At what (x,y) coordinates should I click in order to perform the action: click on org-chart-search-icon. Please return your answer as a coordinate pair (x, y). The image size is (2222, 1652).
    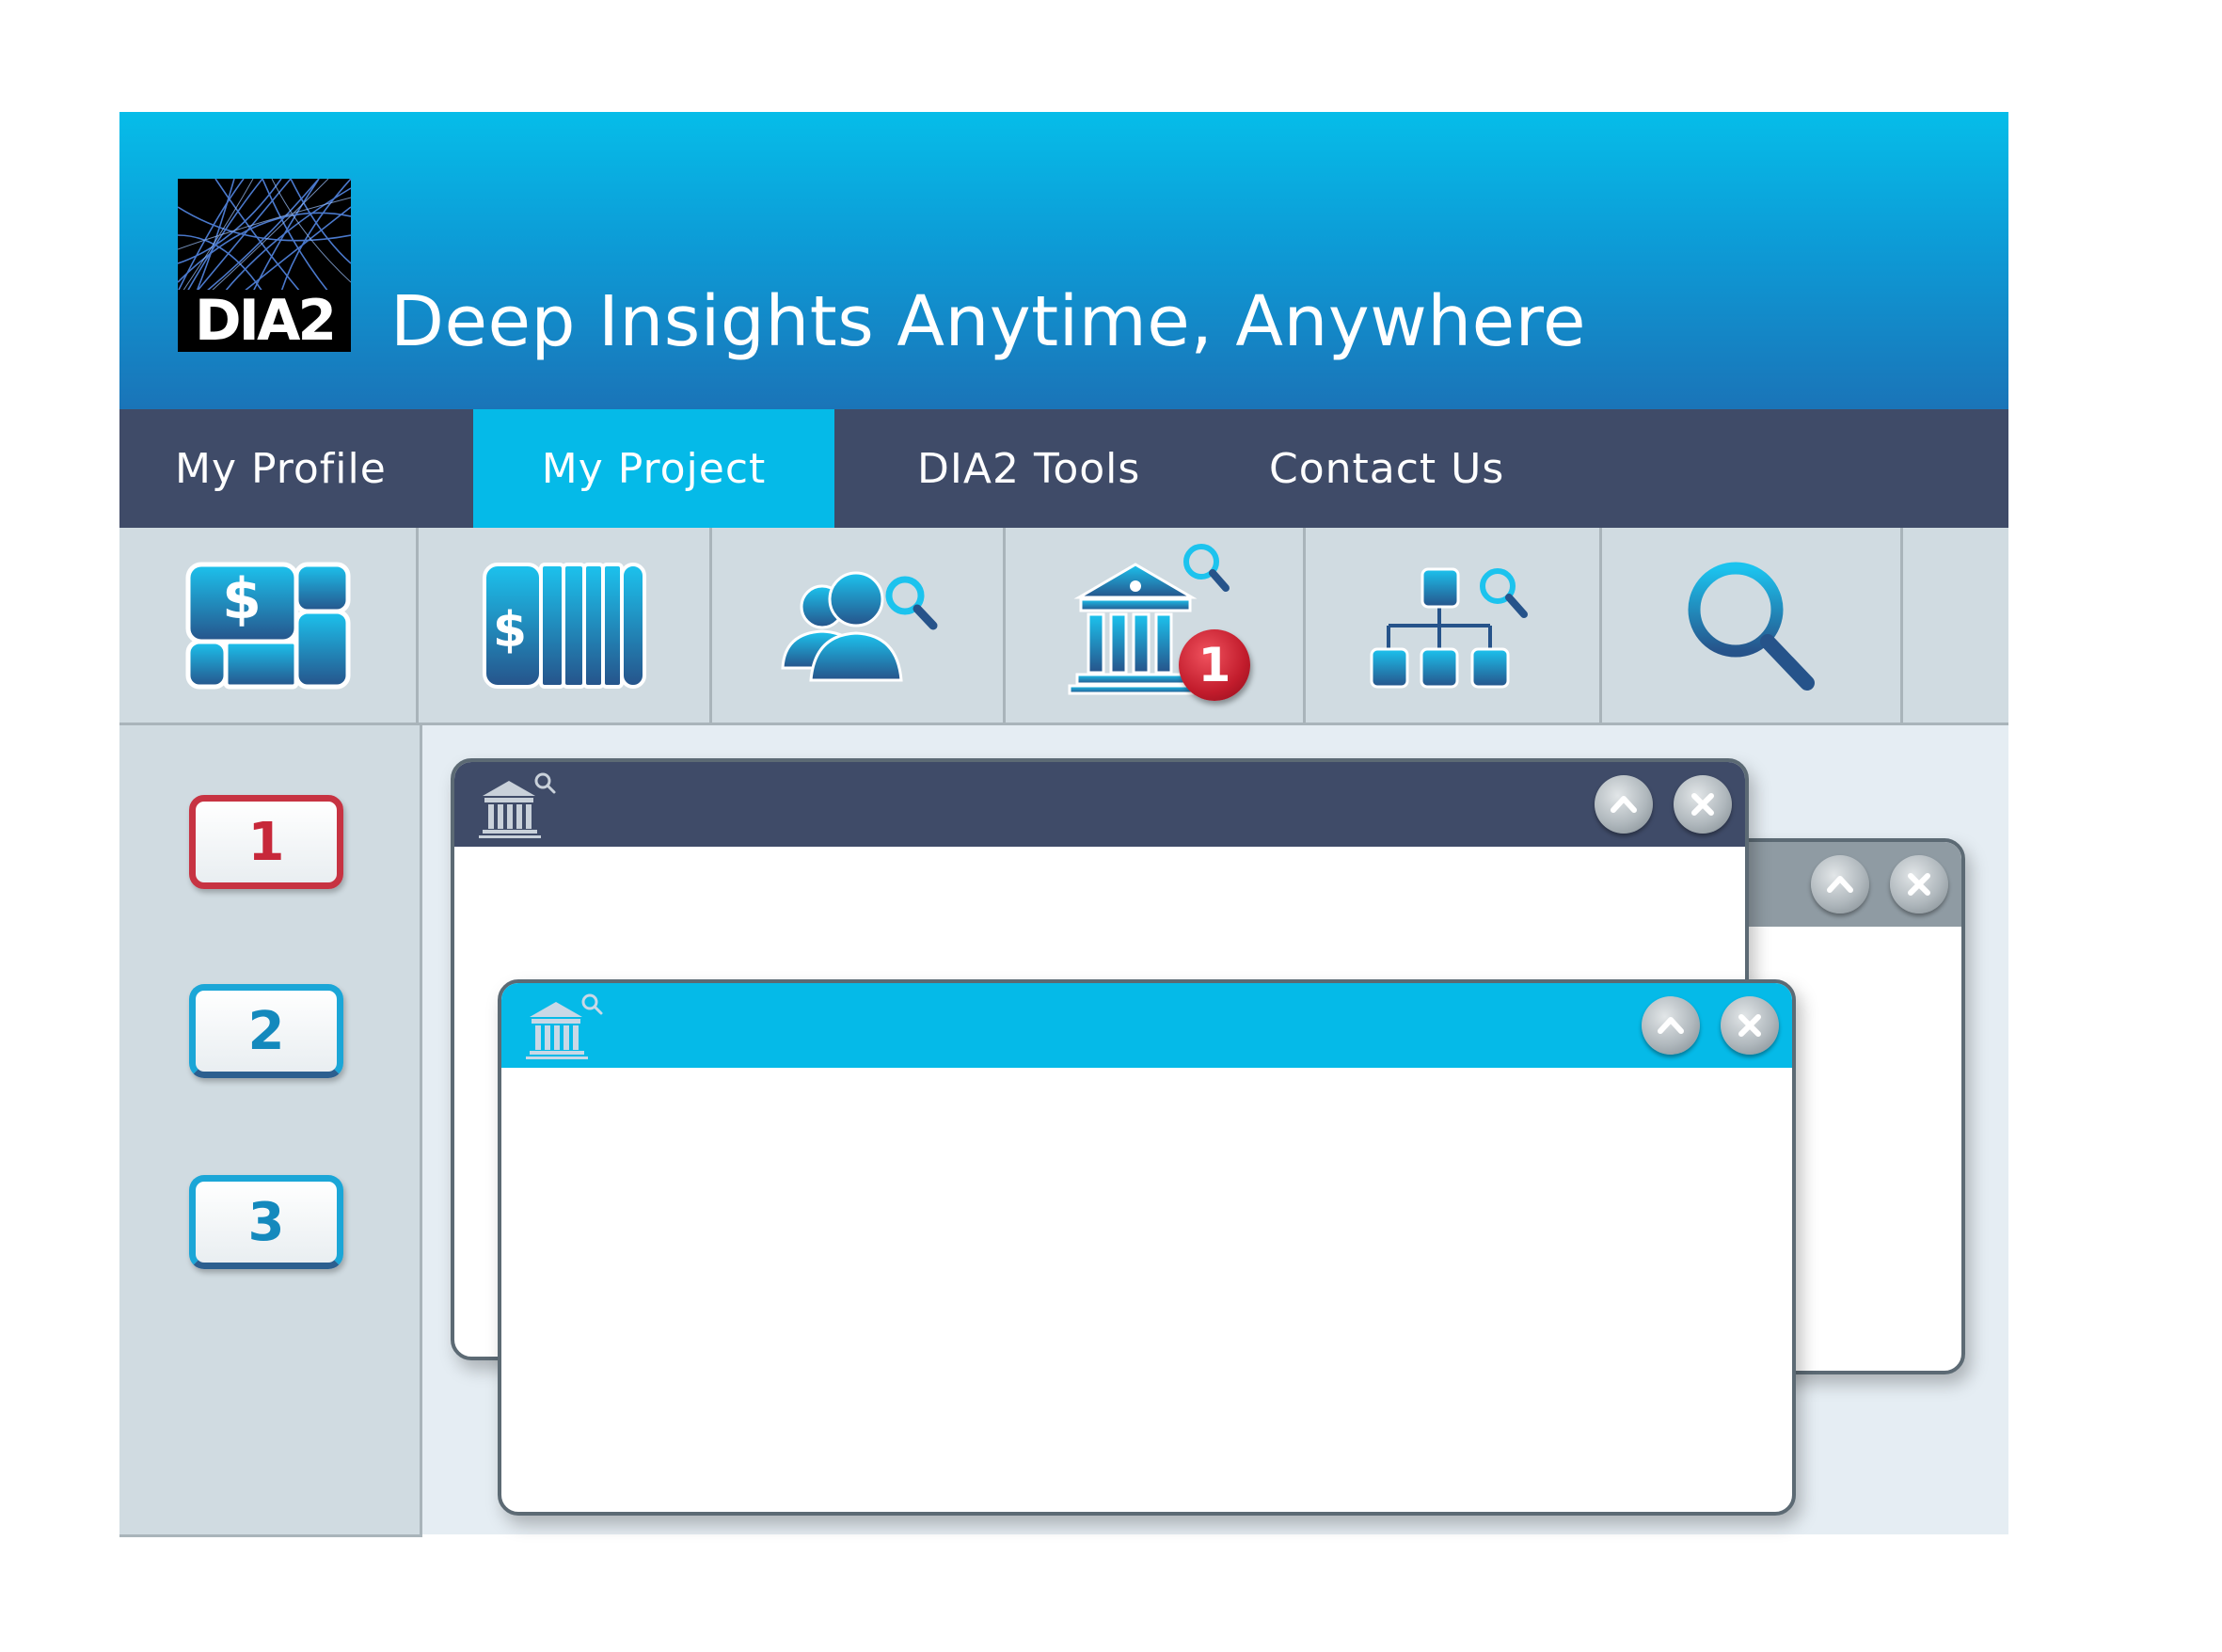
    Looking at the image, I should click on (1449, 627).